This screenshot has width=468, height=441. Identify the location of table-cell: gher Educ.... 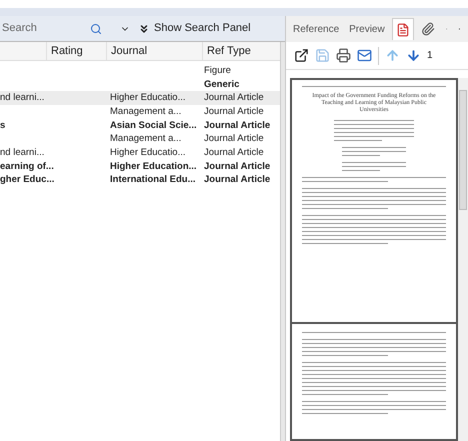
(27, 180).